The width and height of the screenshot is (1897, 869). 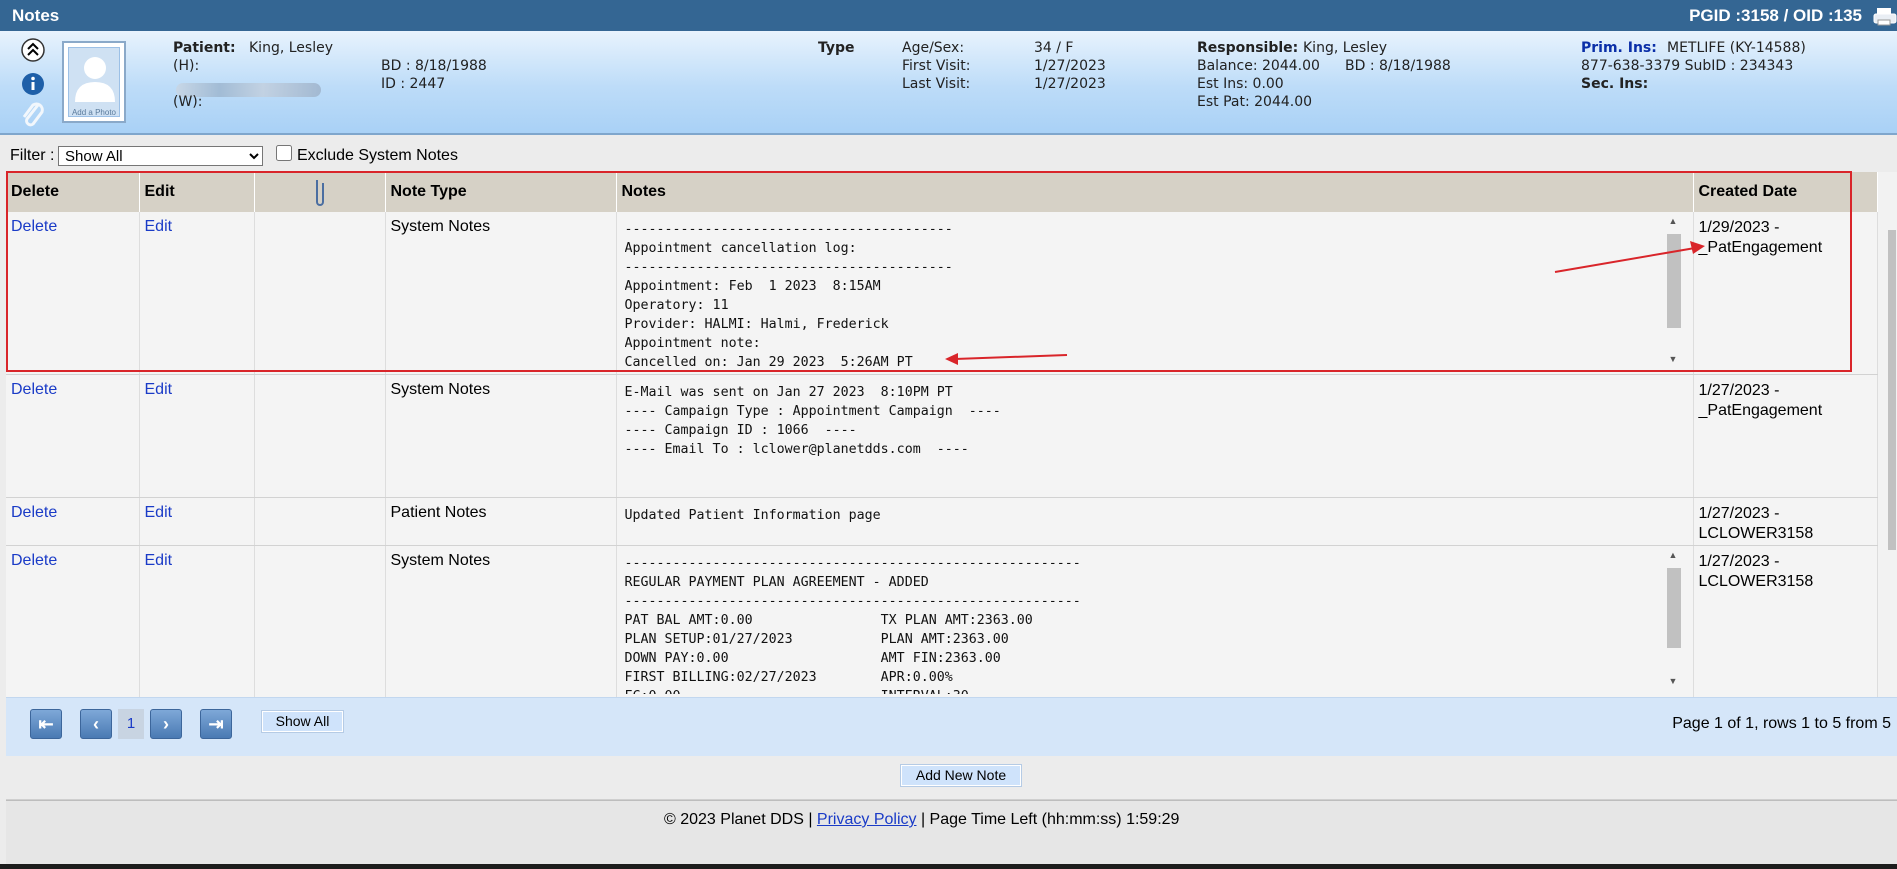 I want to click on exclude-system-notes-label: Exclude System Notes, so click(x=377, y=156).